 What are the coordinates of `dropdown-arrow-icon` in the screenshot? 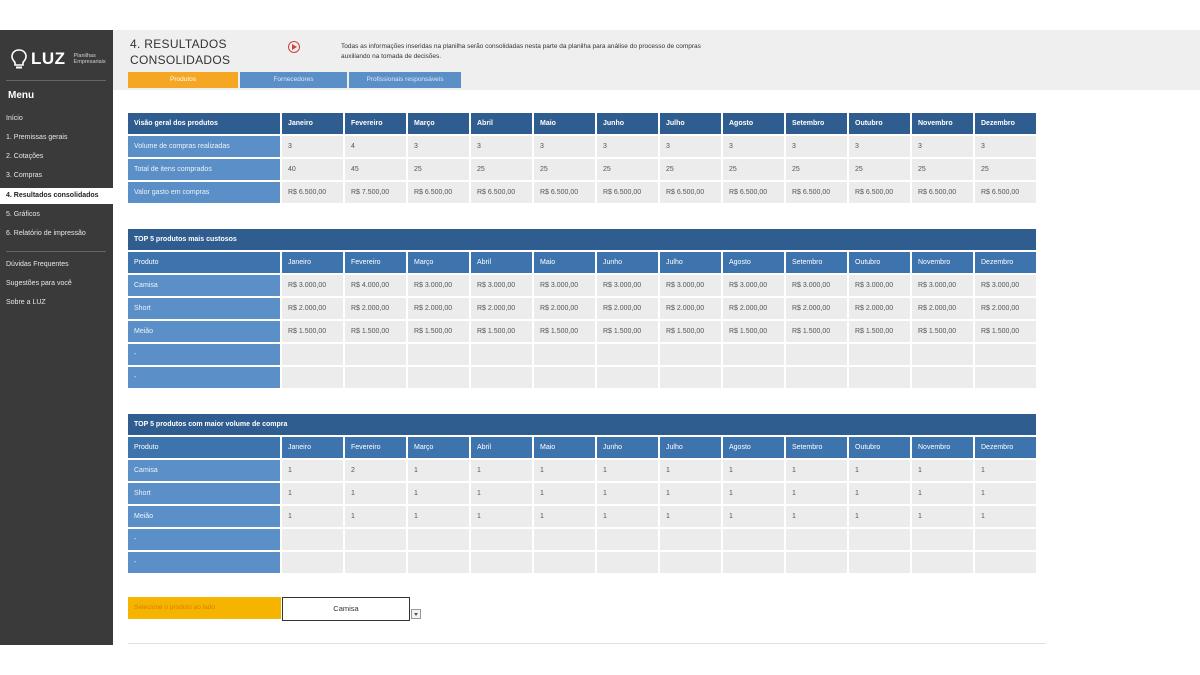 It's located at (416, 614).